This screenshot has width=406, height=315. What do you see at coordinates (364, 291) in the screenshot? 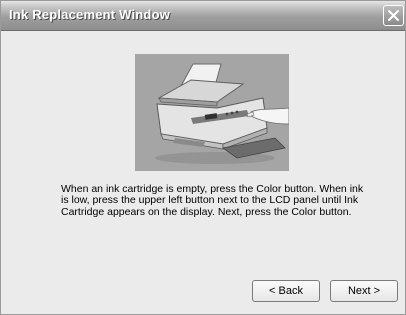
I see `next-button: Next >` at bounding box center [364, 291].